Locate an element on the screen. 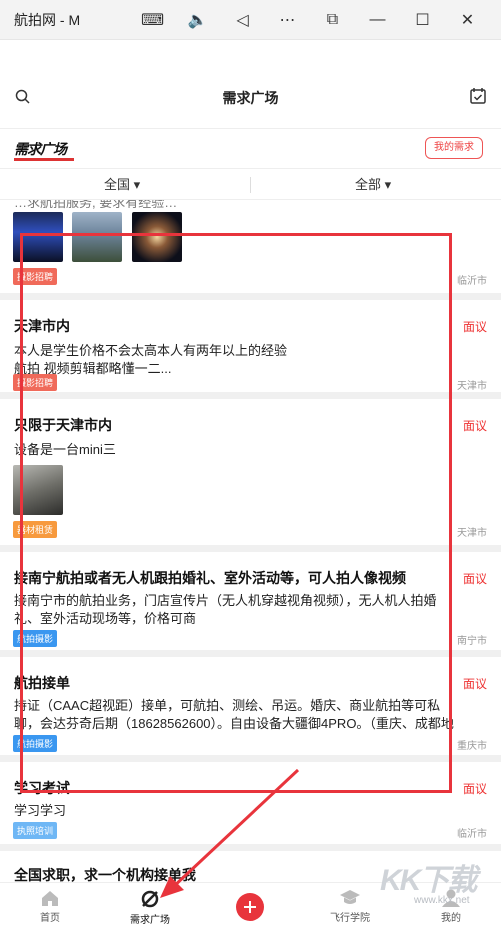 The image size is (501, 933). watermark: KK下载 www.kkx.net is located at coordinates (428, 880).